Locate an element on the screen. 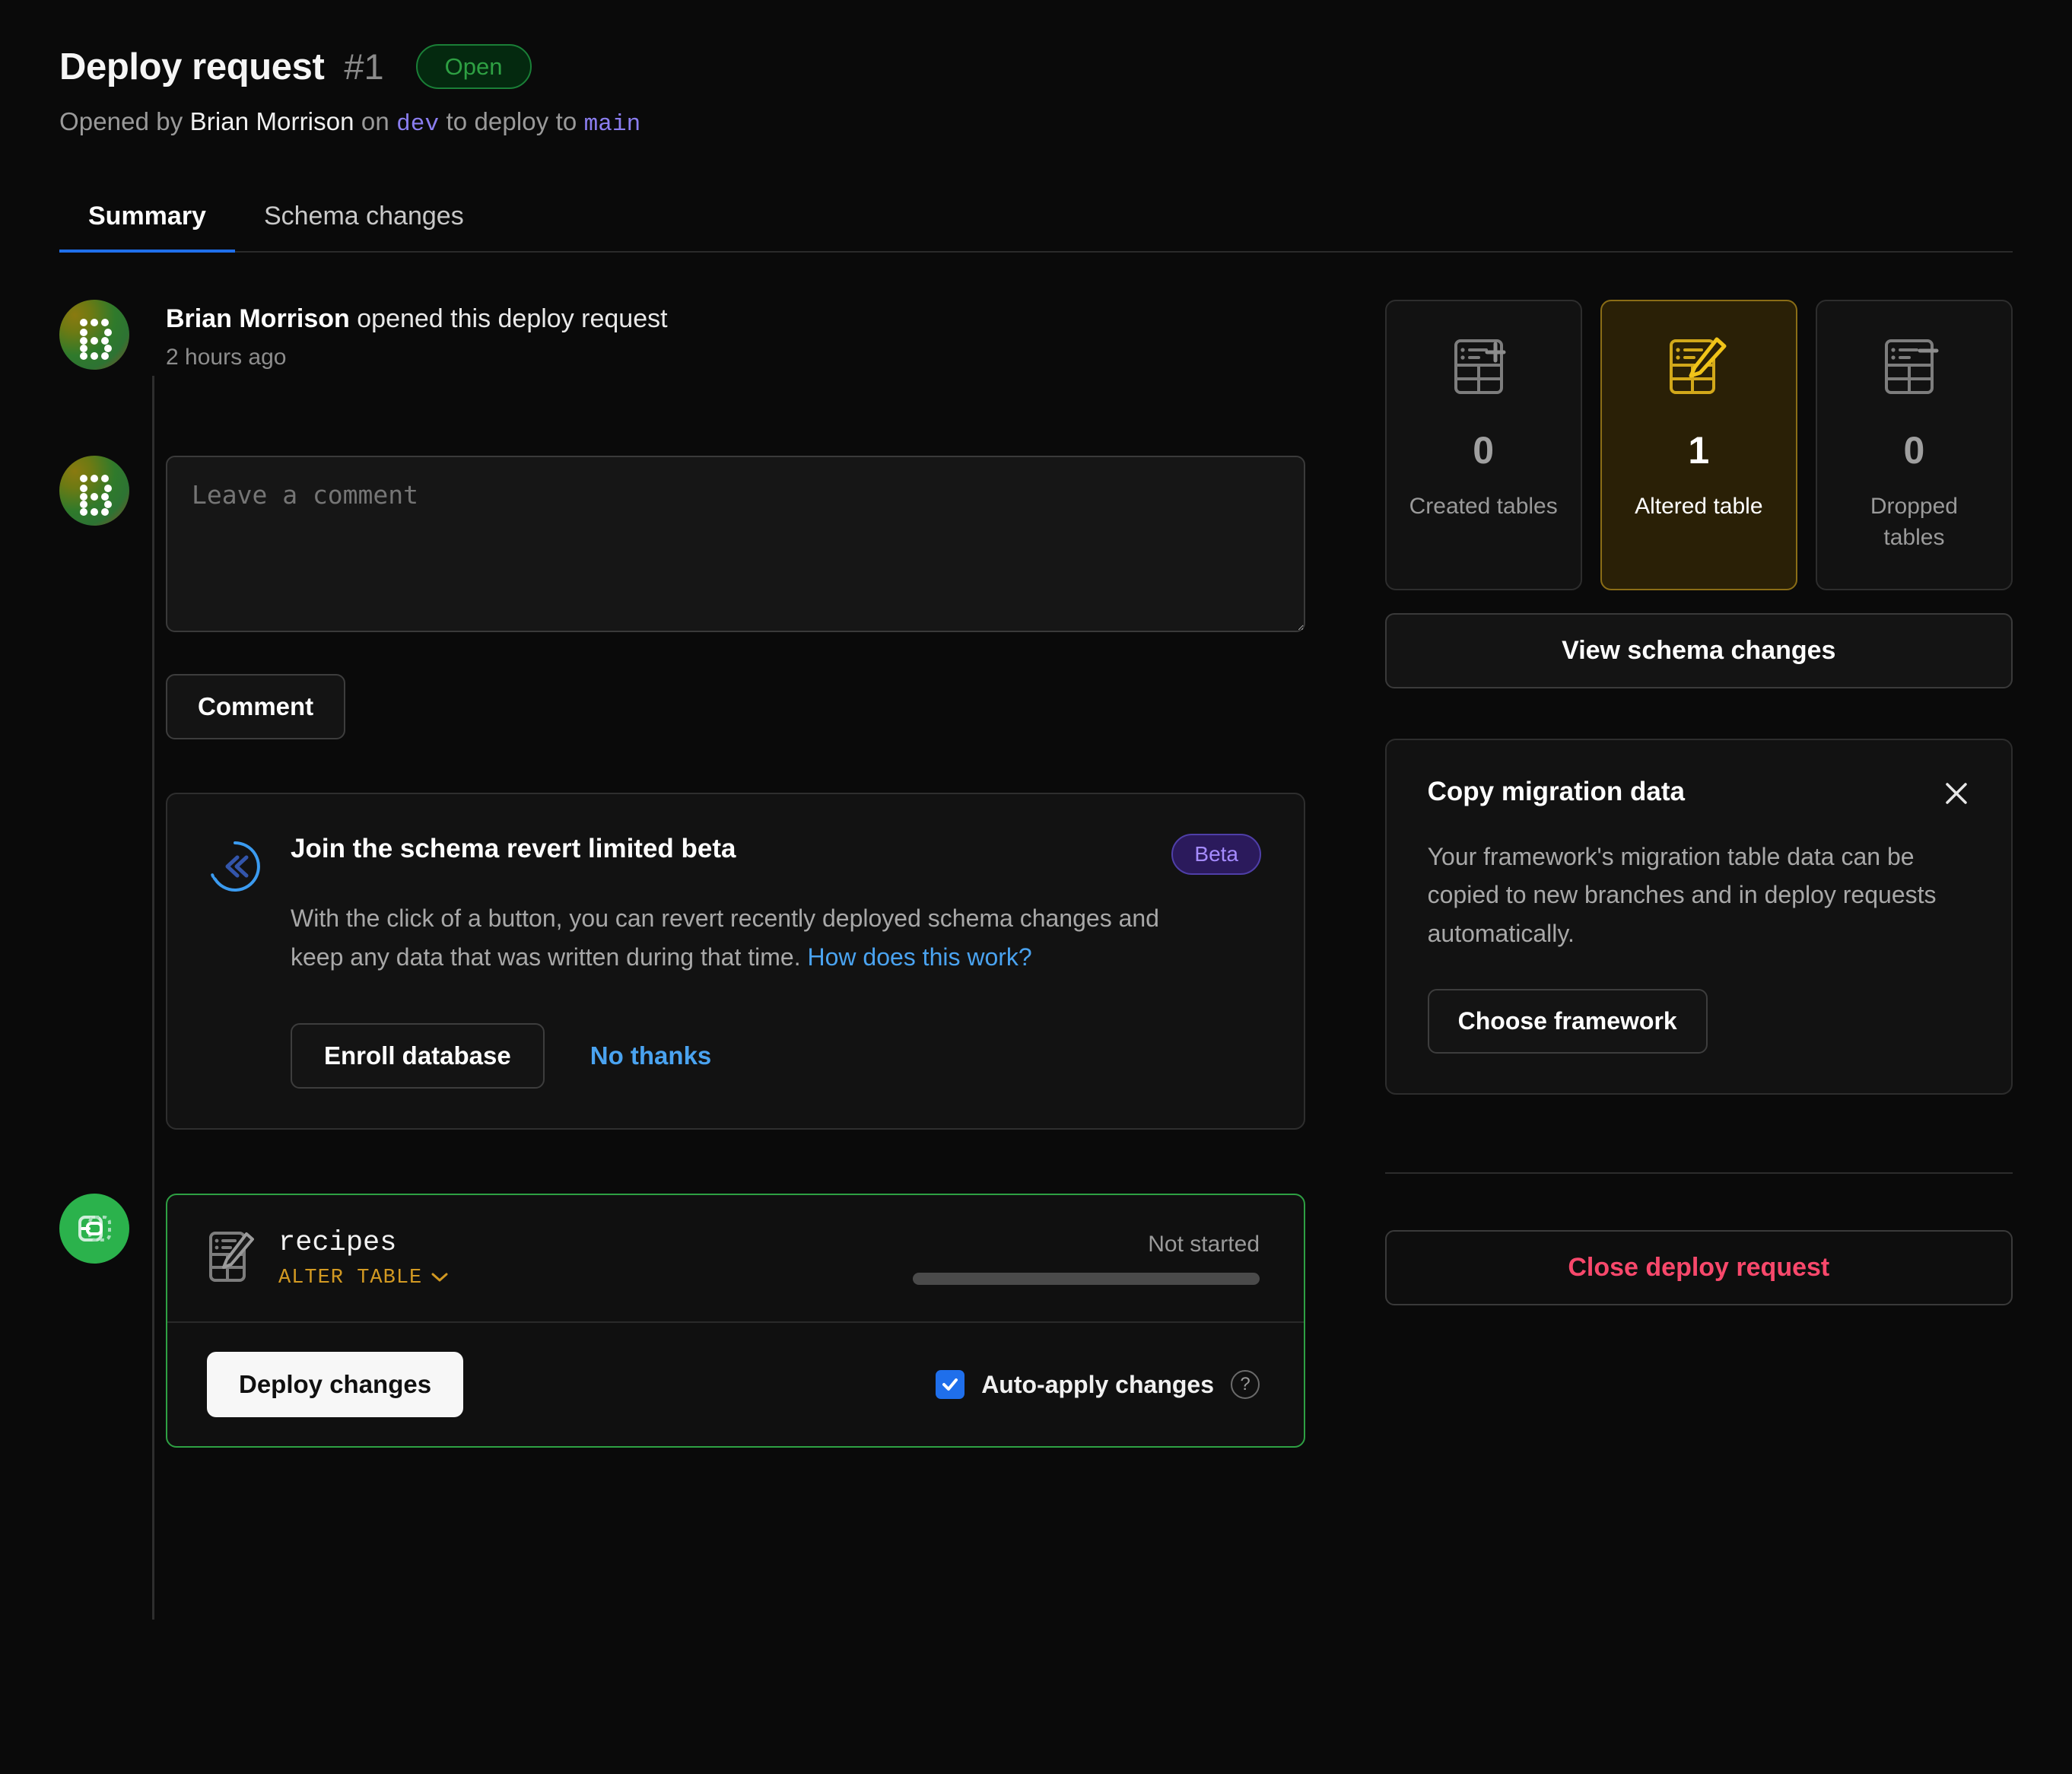 The height and width of the screenshot is (1774, 2072). beta-card-title: Join the schema revert limited beta is located at coordinates (513, 848).